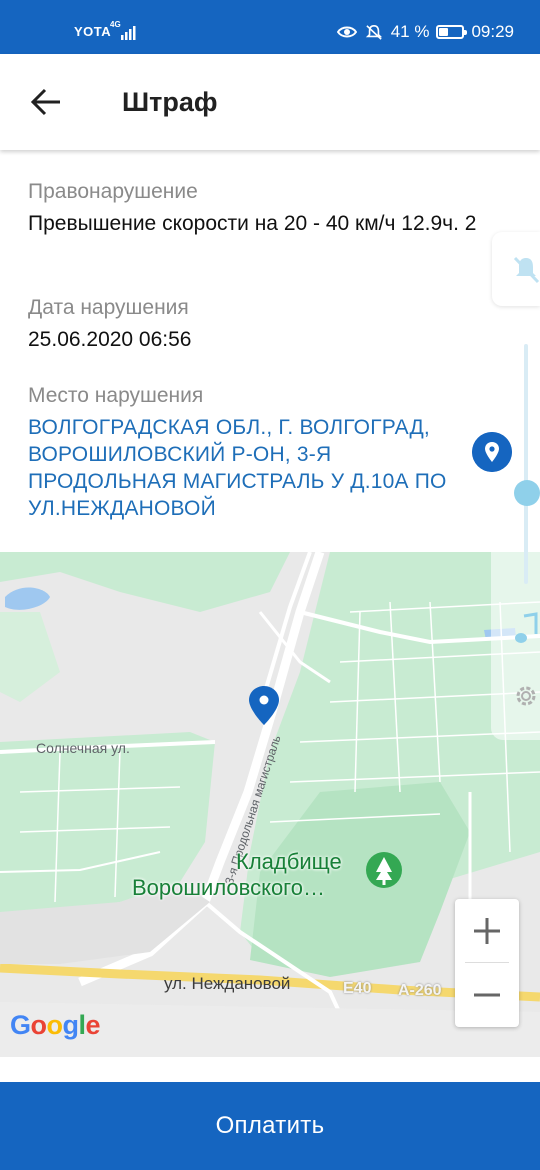 This screenshot has height=1170, width=540. I want to click on signal-icon, so click(128, 33).